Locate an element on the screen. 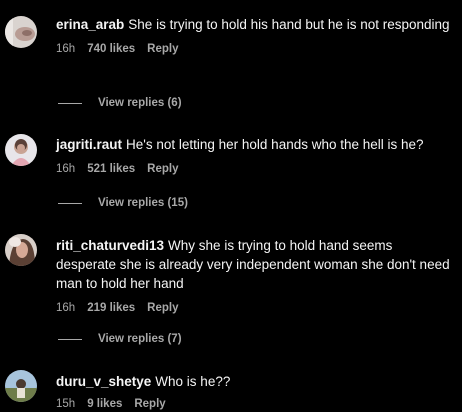 The height and width of the screenshot is (412, 462). comment-meta: 15h 9 likes Reply is located at coordinates (256, 404).